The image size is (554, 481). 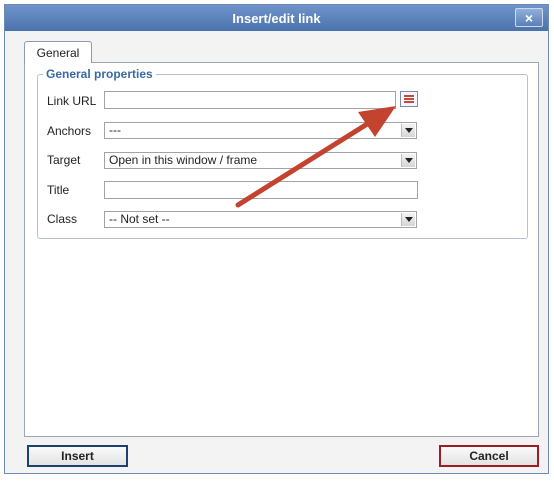 I want to click on link-url-input, so click(x=250, y=100).